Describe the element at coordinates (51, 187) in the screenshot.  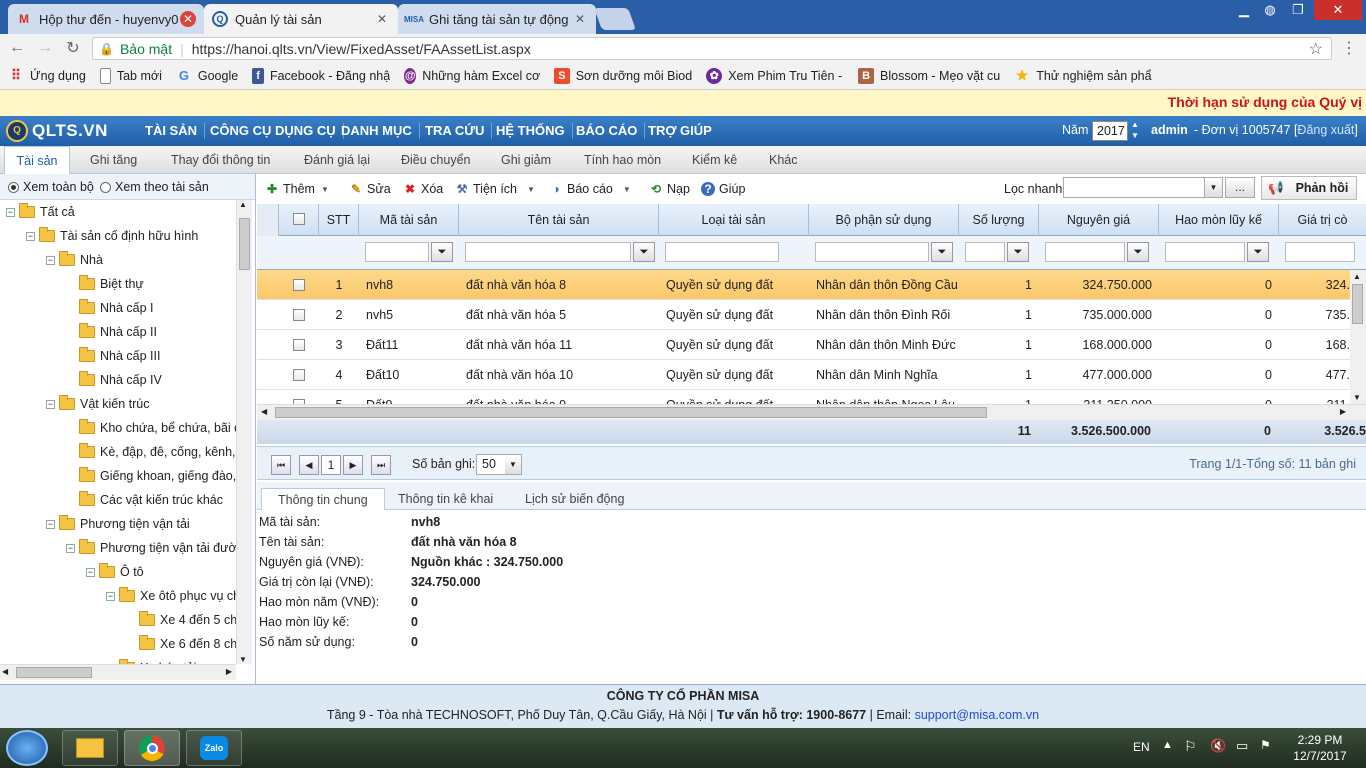
I see `view-all-radio: Xem toàn bộ` at that location.